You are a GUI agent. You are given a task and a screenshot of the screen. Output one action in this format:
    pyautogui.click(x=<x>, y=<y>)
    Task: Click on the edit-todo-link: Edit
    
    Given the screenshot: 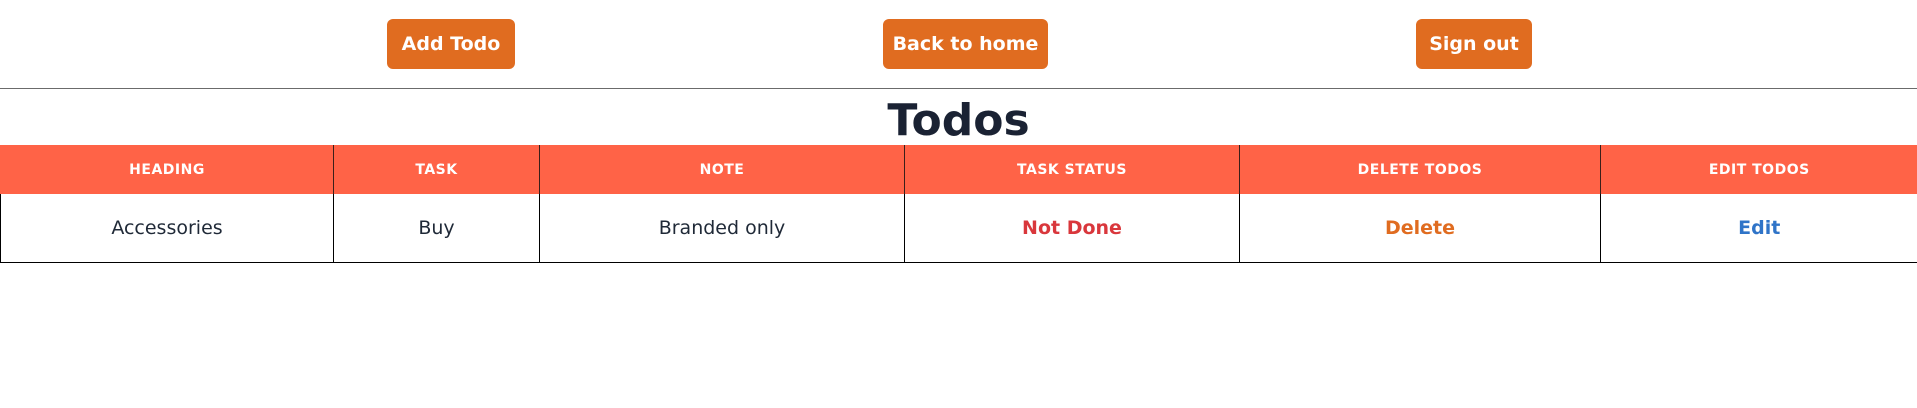 What is the action you would take?
    pyautogui.click(x=1759, y=228)
    